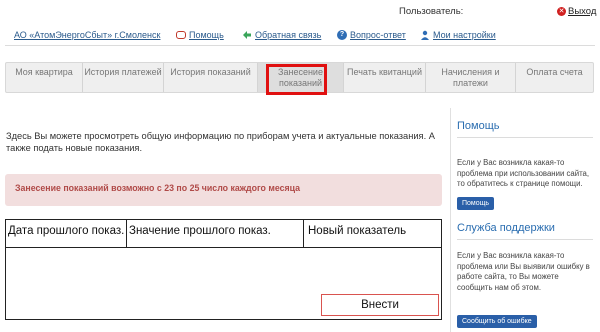 This screenshot has height=332, width=600. I want to click on active-tab-highlight, so click(296, 79).